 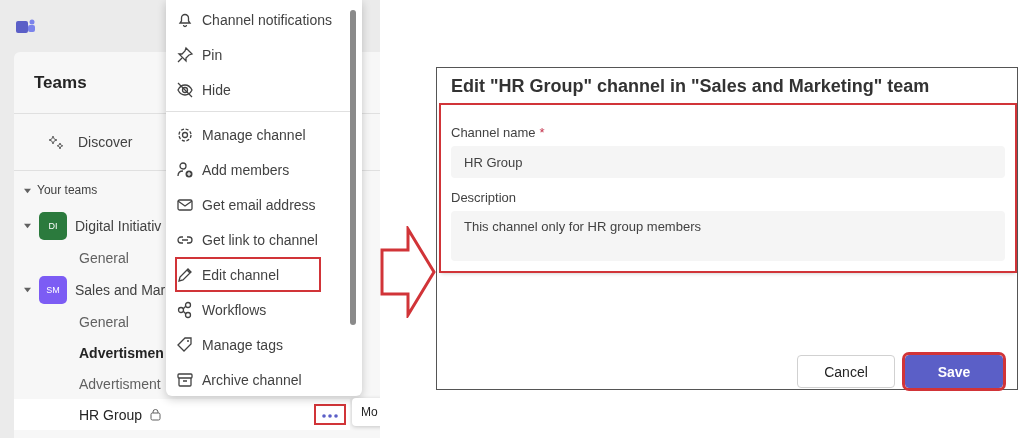 What do you see at coordinates (257, 204) in the screenshot?
I see `menu-item: Get email address` at bounding box center [257, 204].